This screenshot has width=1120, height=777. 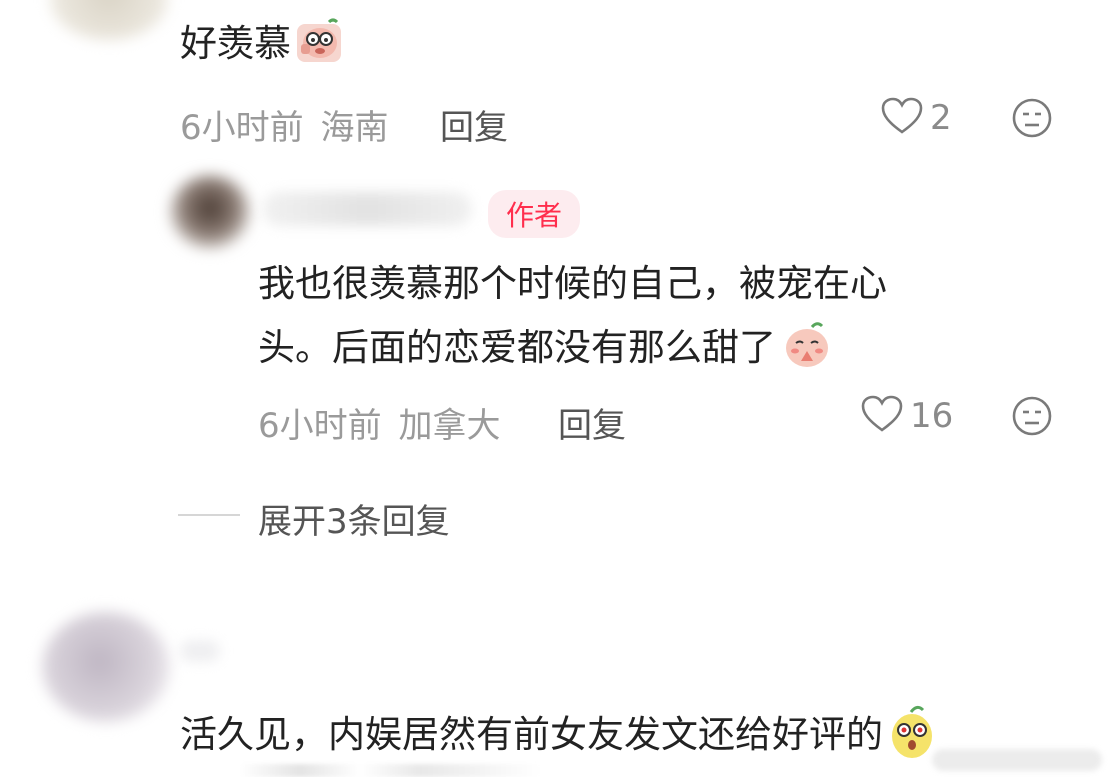 I want to click on commenter-name-blurred, so click(x=200, y=651).